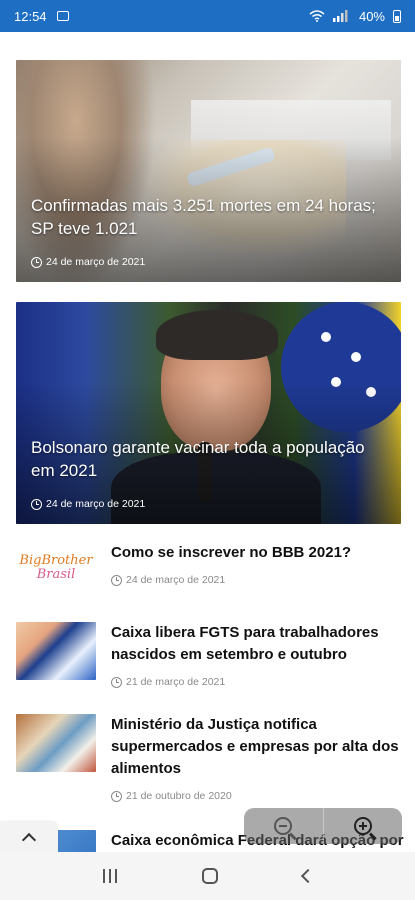 The image size is (415, 900). What do you see at coordinates (317, 16) in the screenshot?
I see `wifi-icon` at bounding box center [317, 16].